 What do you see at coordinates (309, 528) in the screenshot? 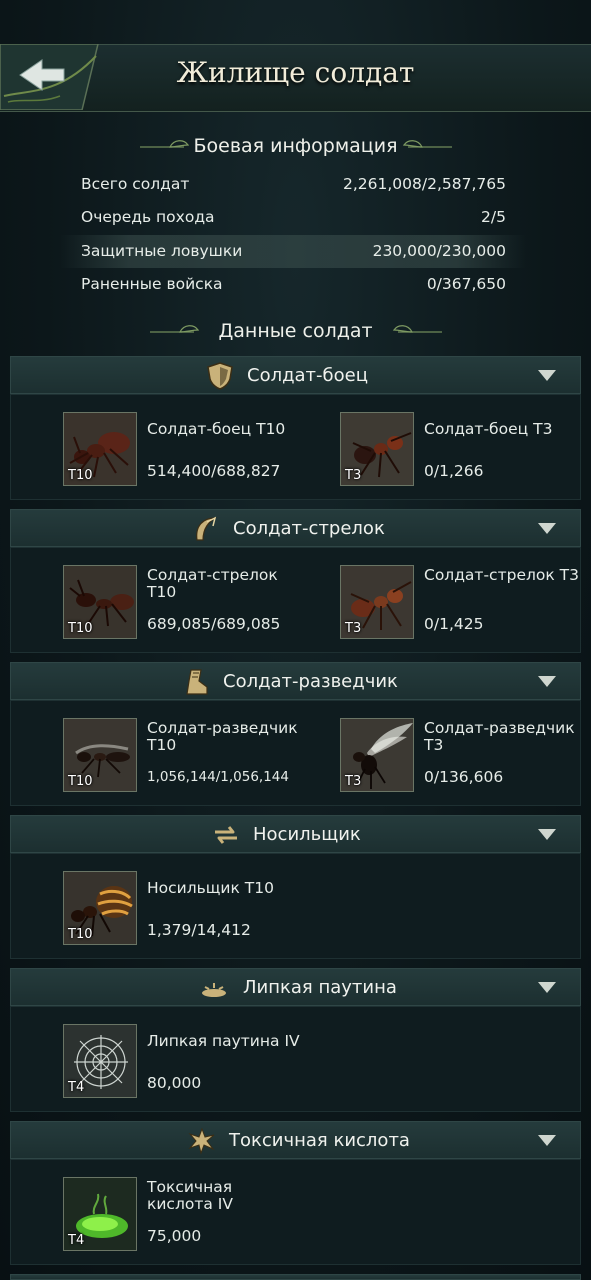
I see `category-label: Солдат-стрелок` at bounding box center [309, 528].